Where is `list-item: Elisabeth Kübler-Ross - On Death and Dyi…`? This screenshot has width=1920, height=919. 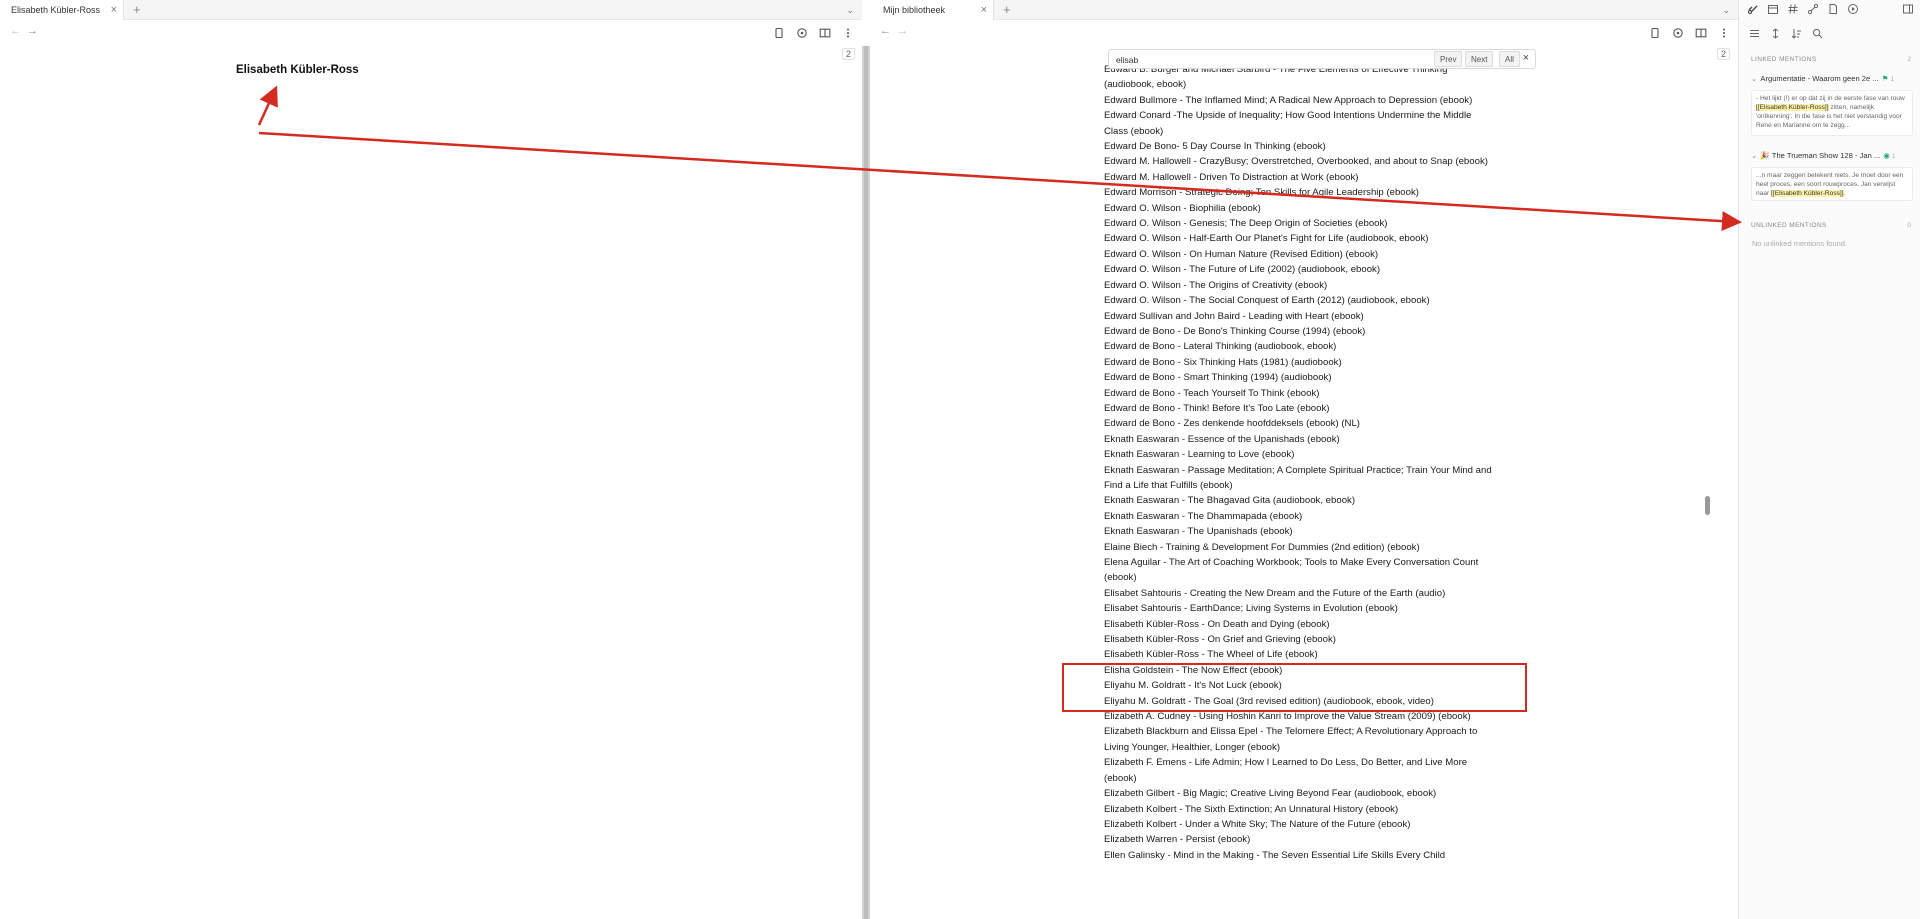
list-item: Elisabeth Kübler-Ross - On Death and Dyi… is located at coordinates (1299, 624).